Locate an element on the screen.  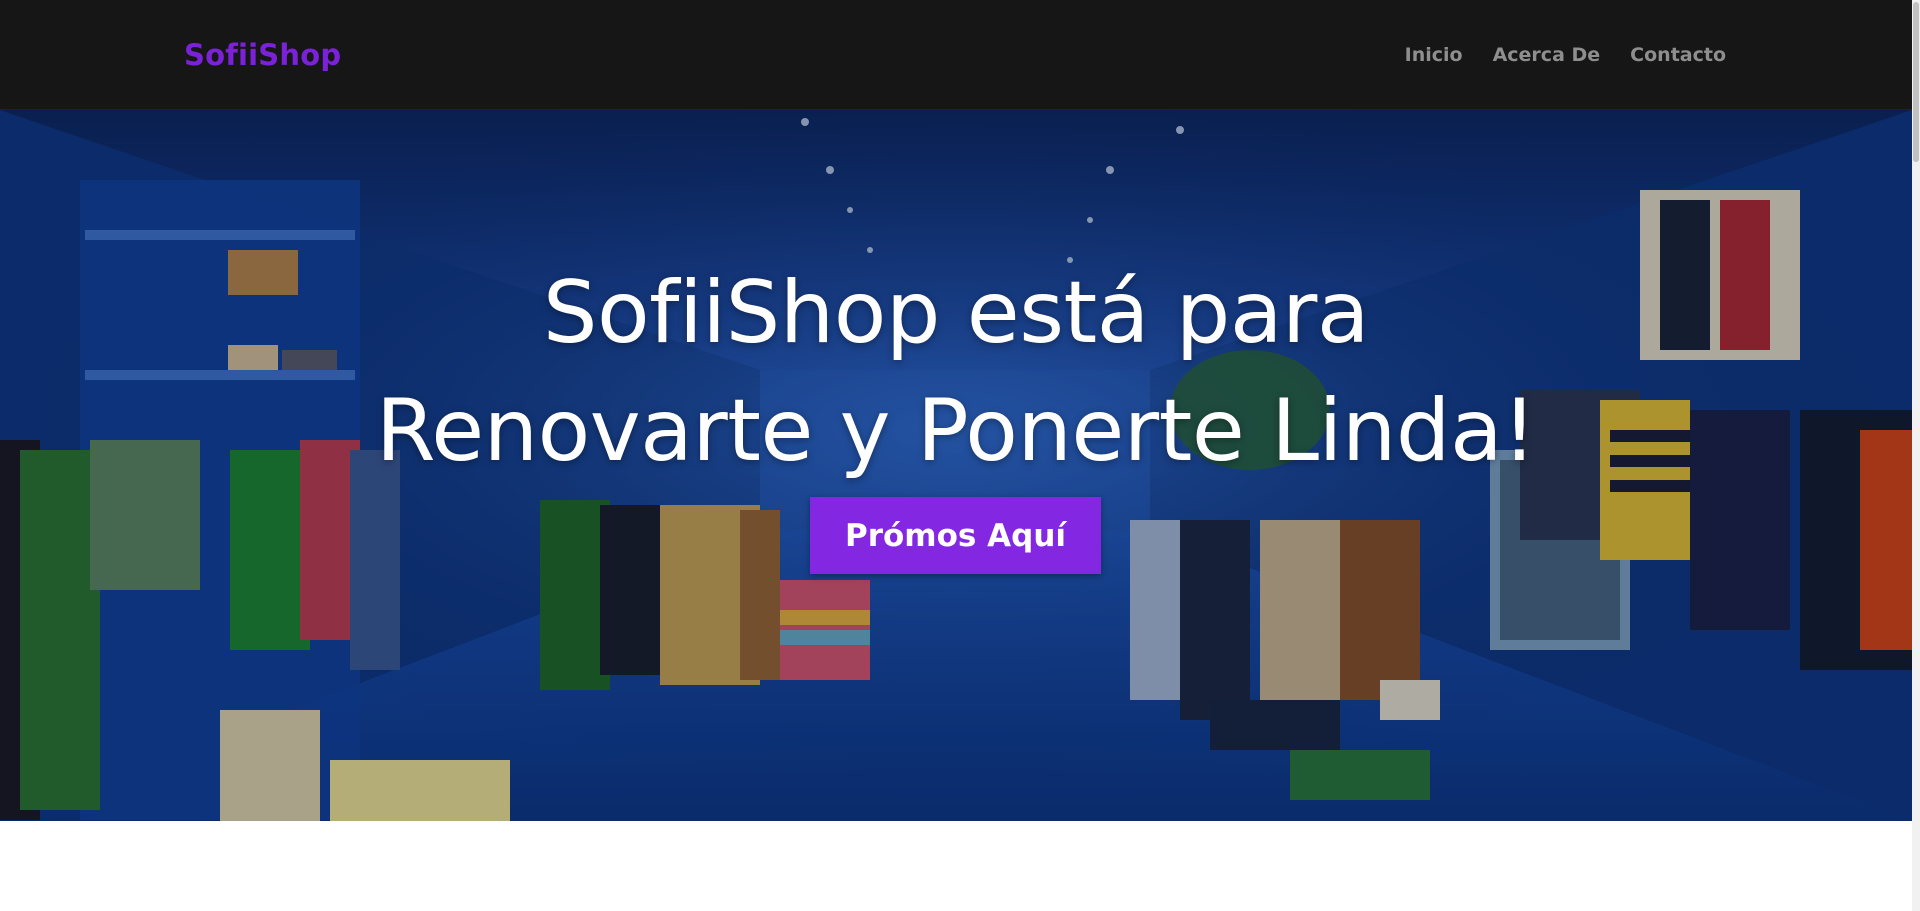
hero-title-line-2: Renovarte y Ponerte Linda! is located at coordinates (956, 431).